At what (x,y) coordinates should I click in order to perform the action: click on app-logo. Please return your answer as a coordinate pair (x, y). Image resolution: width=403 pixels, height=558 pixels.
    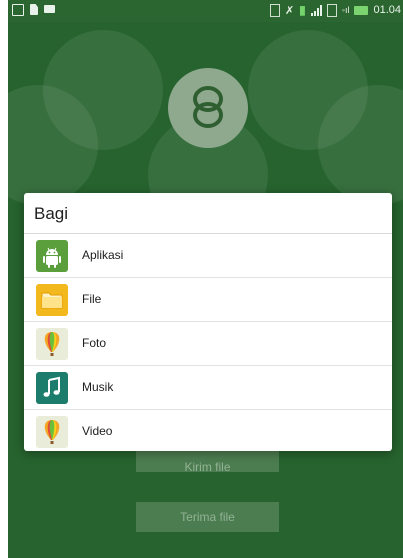
    Looking at the image, I should click on (208, 108).